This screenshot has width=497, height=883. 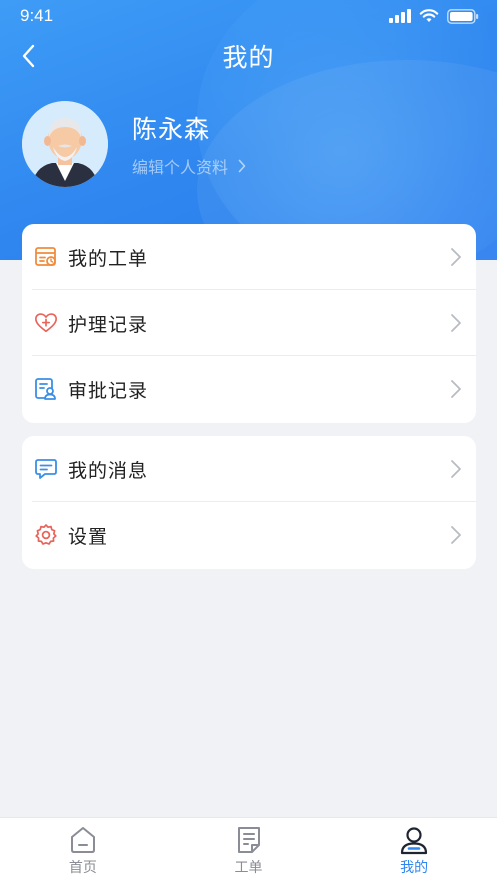 I want to click on approval-record-icon, so click(x=46, y=389).